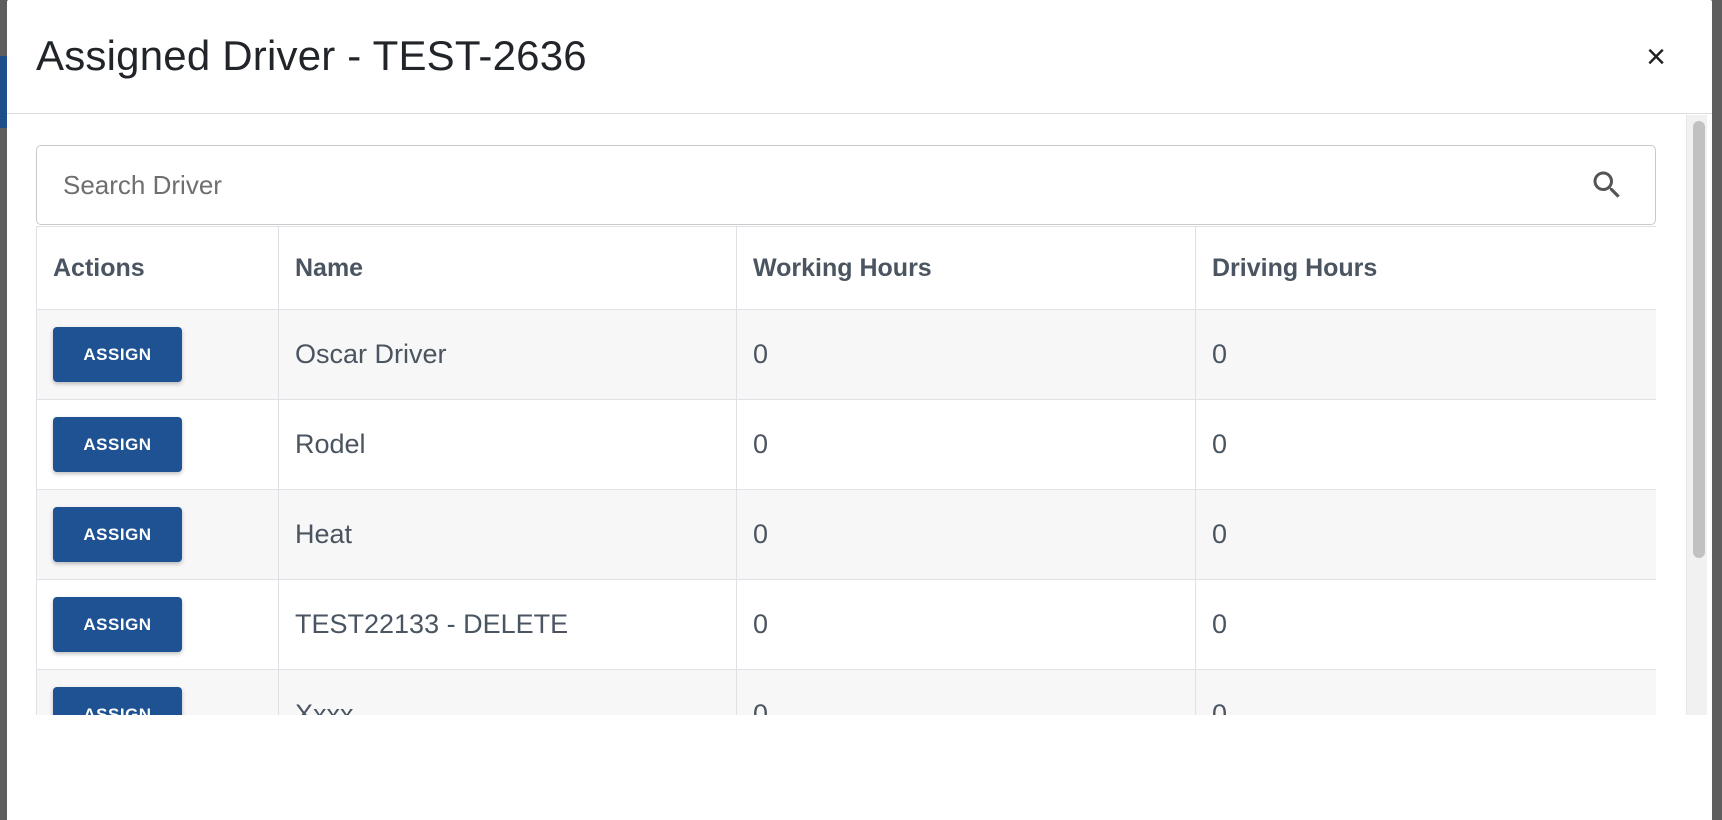 This screenshot has height=820, width=1722. What do you see at coordinates (507, 444) in the screenshot?
I see `driver-name-cell: Rodel` at bounding box center [507, 444].